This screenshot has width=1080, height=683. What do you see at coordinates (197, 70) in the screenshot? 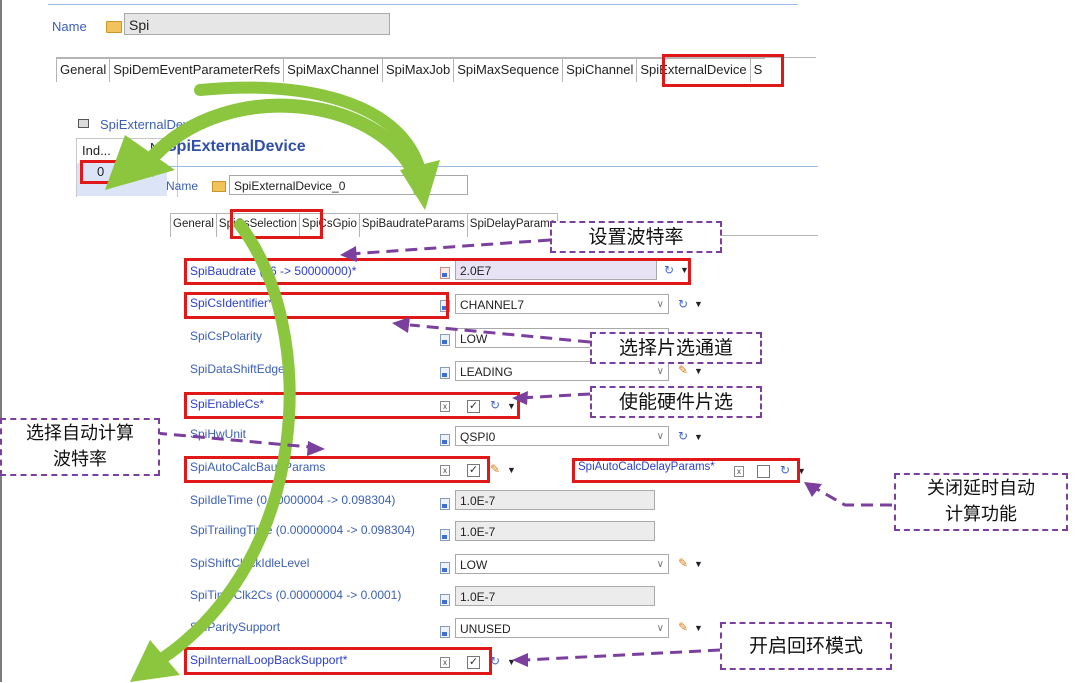
I see `tab-spi-dem-event-parameter-refs: SpiDemEventParameterRefs` at bounding box center [197, 70].